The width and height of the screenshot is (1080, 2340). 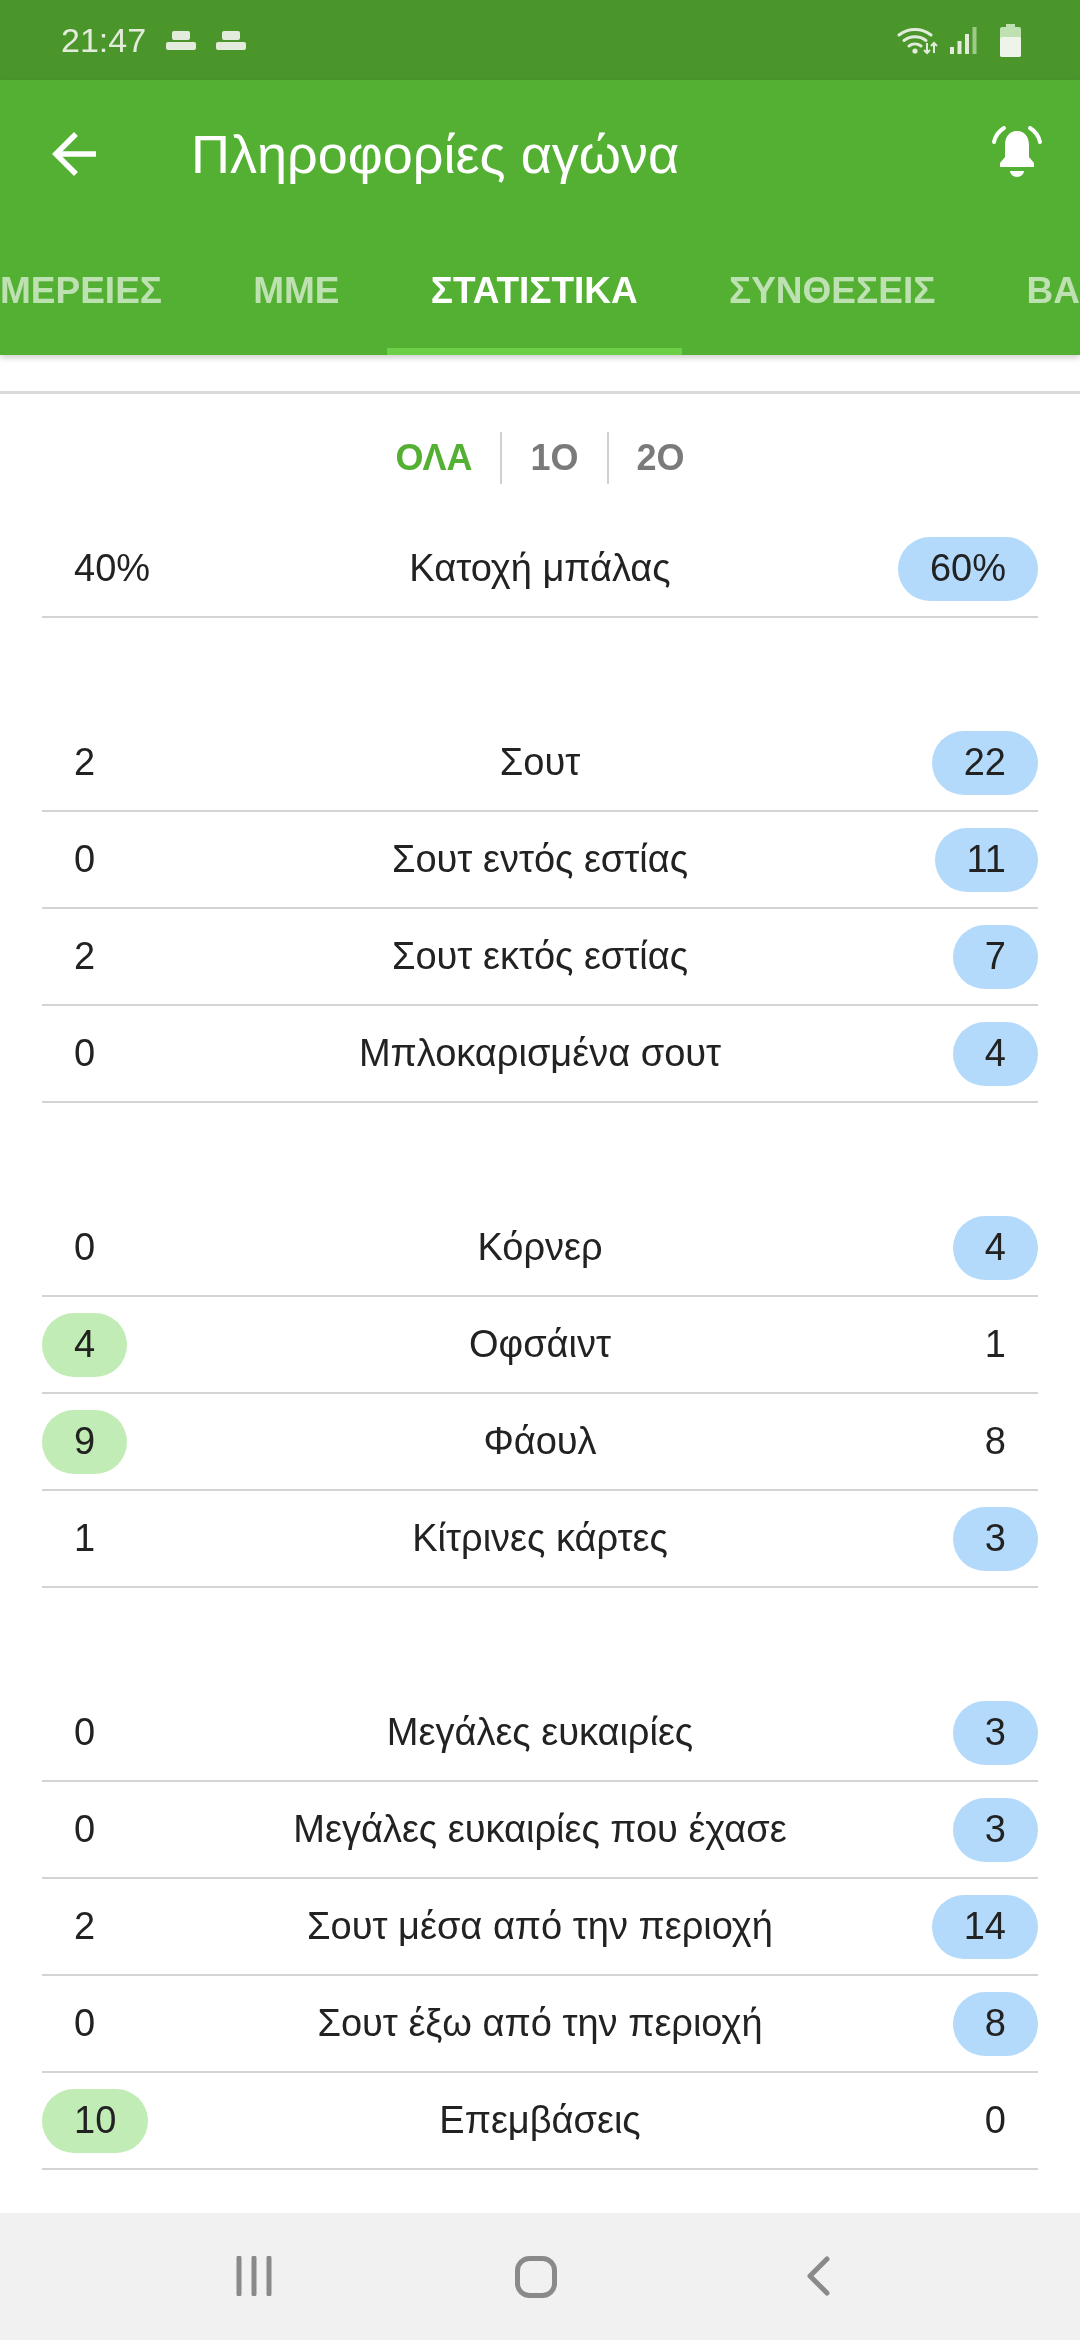 I want to click on battery-icon, so click(x=1010, y=40).